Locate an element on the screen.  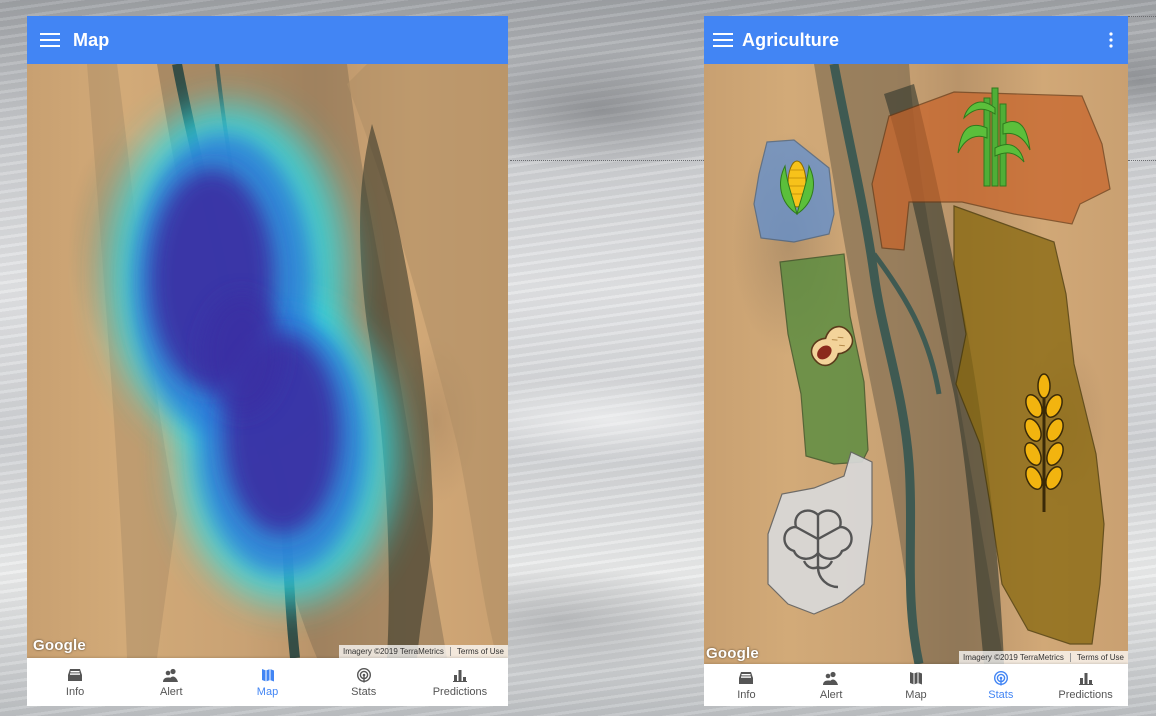
more-vertical-icon is located at coordinates (1111, 40).